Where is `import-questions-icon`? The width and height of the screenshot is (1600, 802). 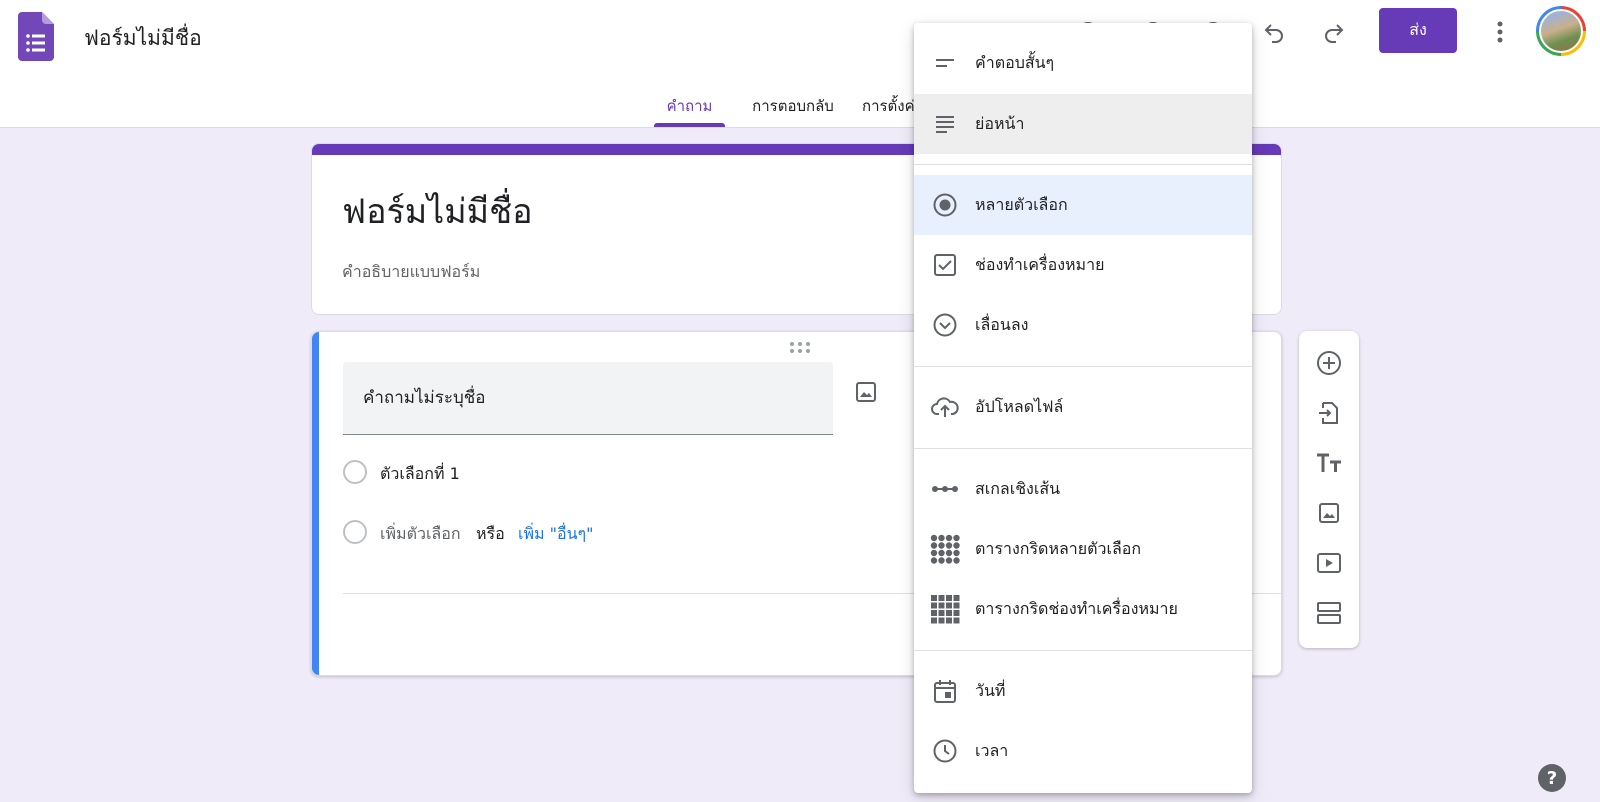
import-questions-icon is located at coordinates (1329, 413).